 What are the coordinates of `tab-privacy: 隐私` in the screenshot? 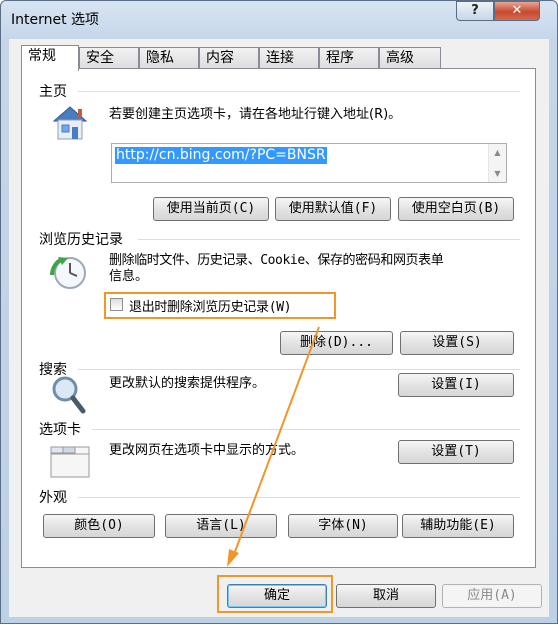 It's located at (169, 58).